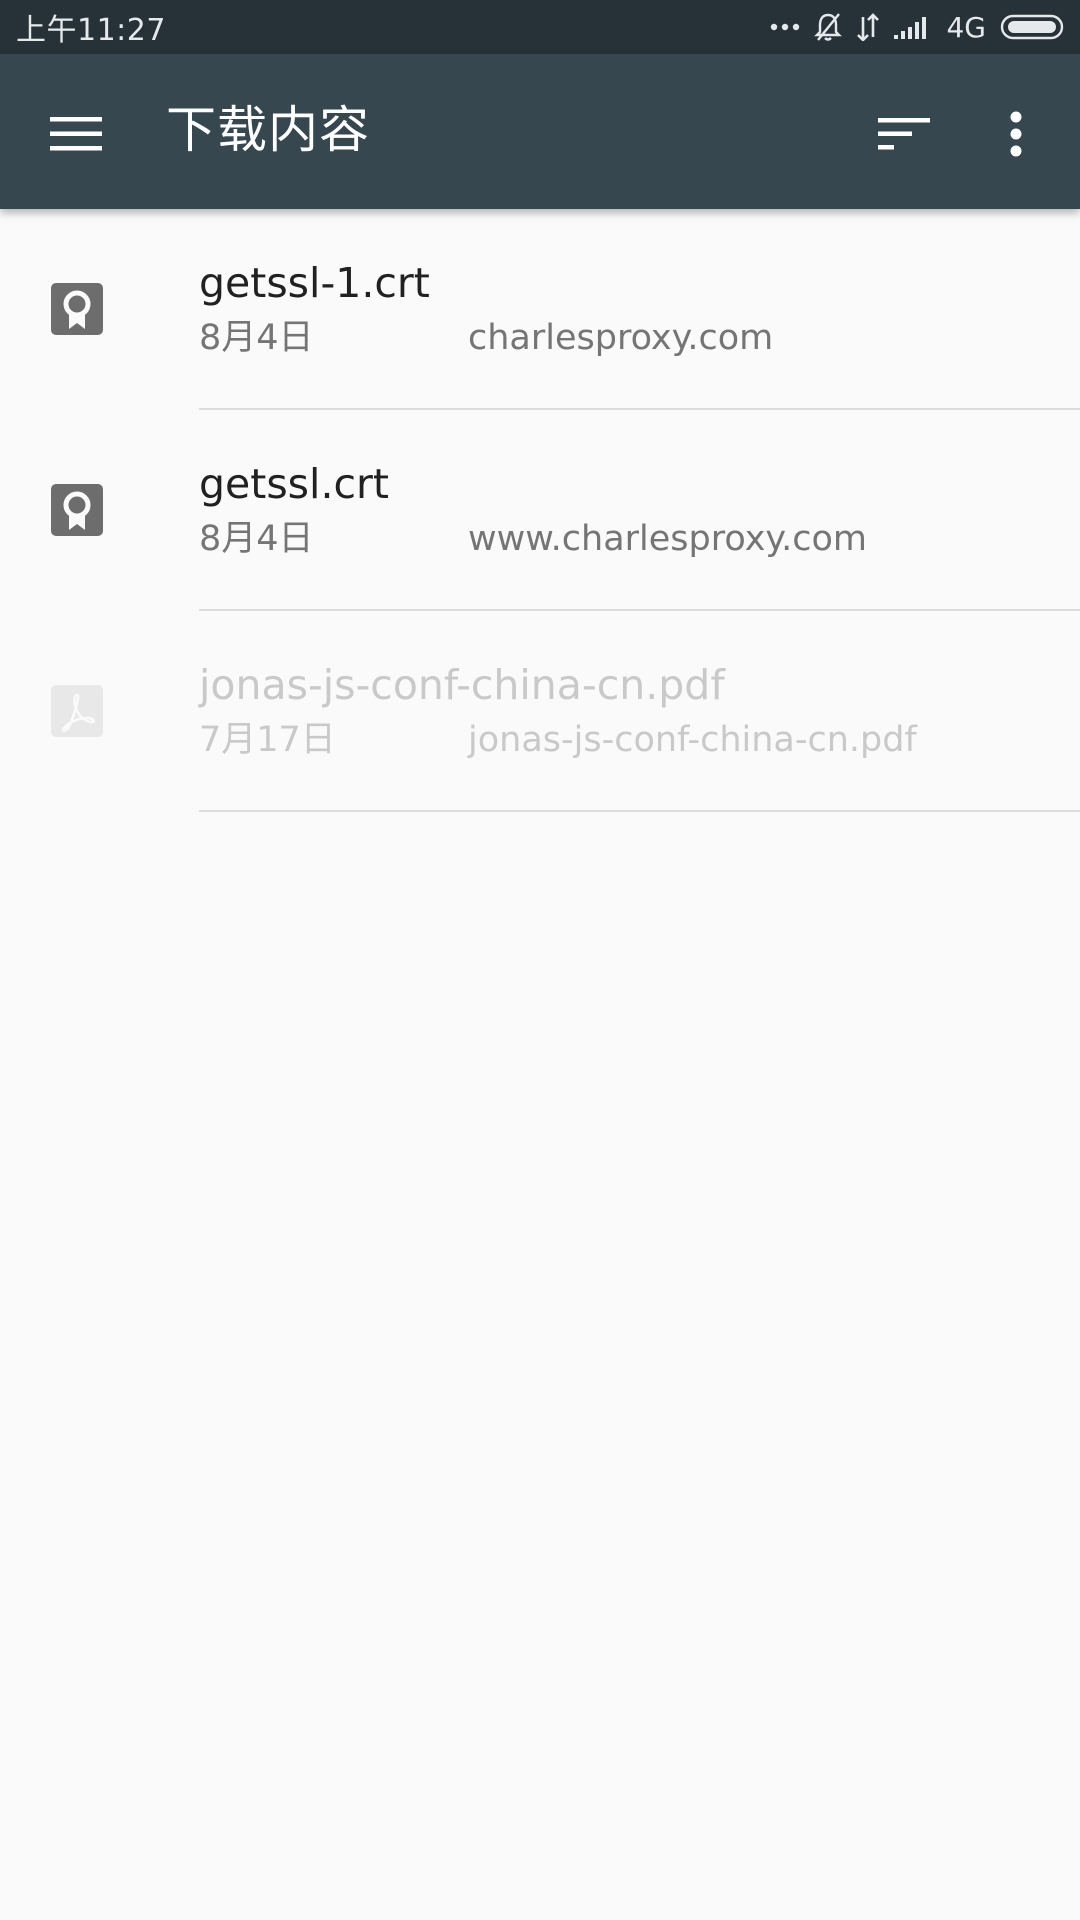 Image resolution: width=1080 pixels, height=1920 pixels. I want to click on battery-icon, so click(1033, 27).